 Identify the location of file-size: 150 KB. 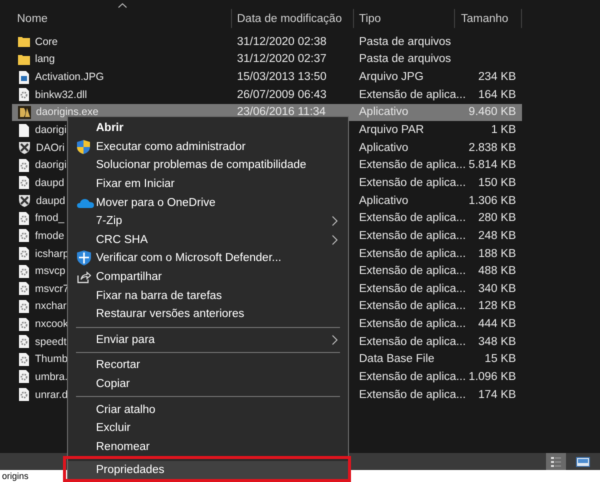
(497, 182).